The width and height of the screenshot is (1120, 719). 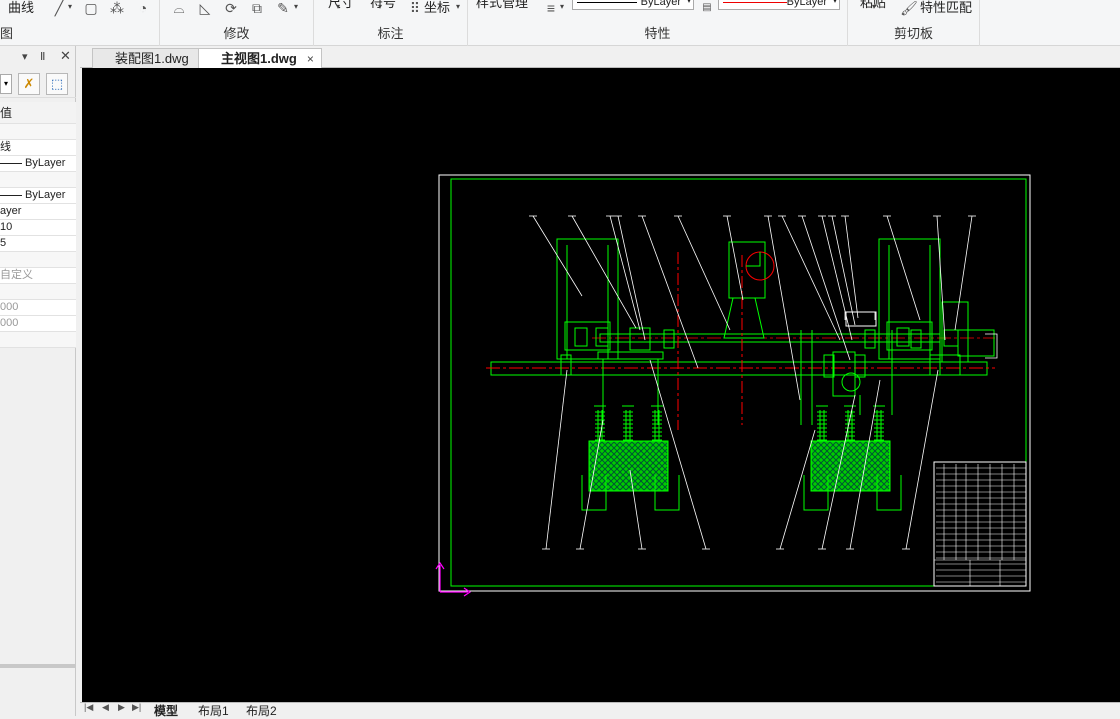 I want to click on line-caret-icon: ▾, so click(x=70, y=6).